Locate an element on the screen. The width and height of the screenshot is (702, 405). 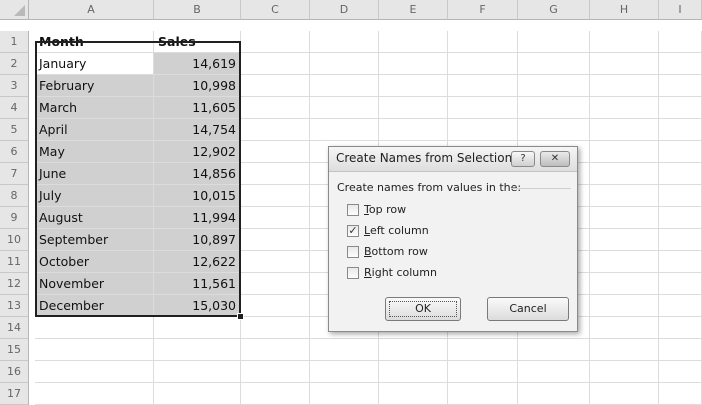
cell-month: July is located at coordinates (94, 196).